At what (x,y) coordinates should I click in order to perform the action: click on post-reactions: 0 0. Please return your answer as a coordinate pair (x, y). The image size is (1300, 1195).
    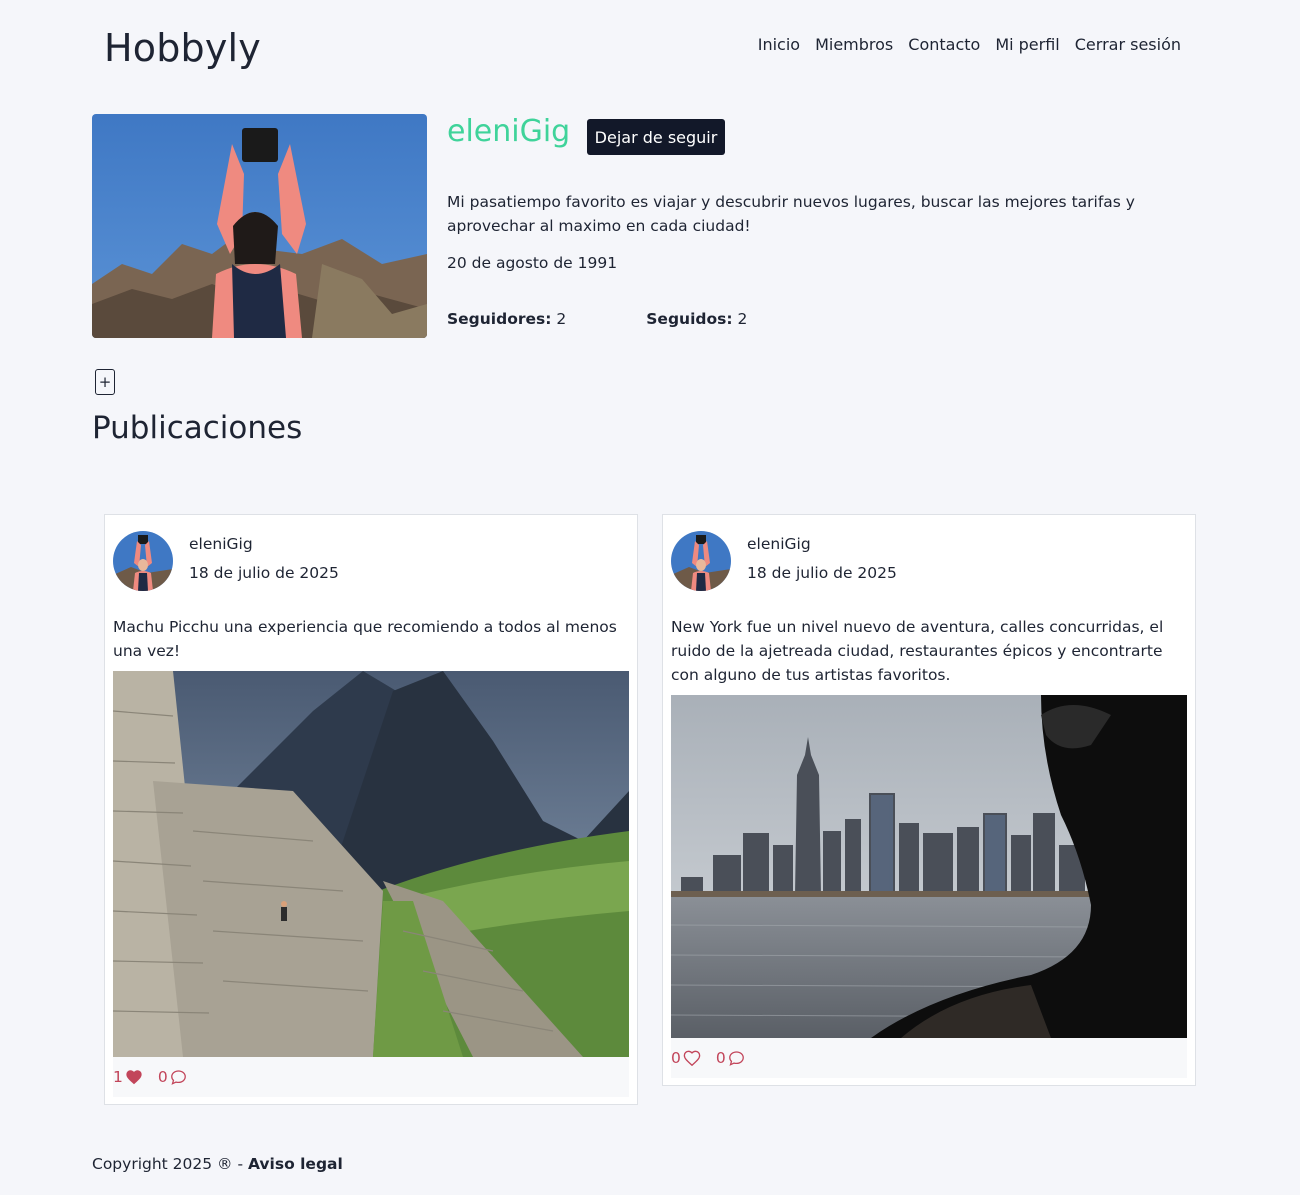
    Looking at the image, I should click on (708, 1058).